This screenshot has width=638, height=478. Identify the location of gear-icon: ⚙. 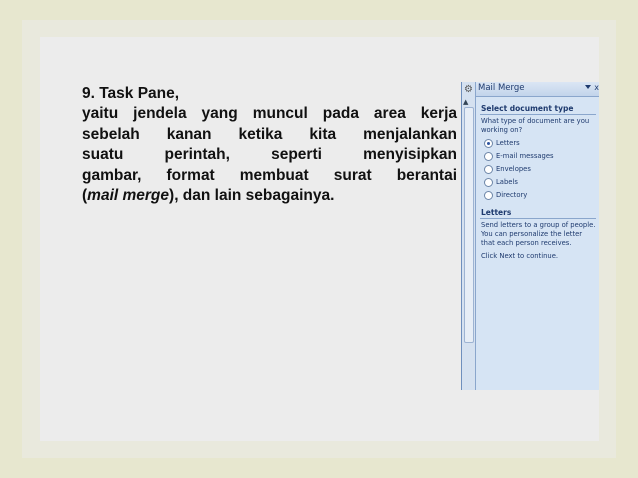
(468, 89).